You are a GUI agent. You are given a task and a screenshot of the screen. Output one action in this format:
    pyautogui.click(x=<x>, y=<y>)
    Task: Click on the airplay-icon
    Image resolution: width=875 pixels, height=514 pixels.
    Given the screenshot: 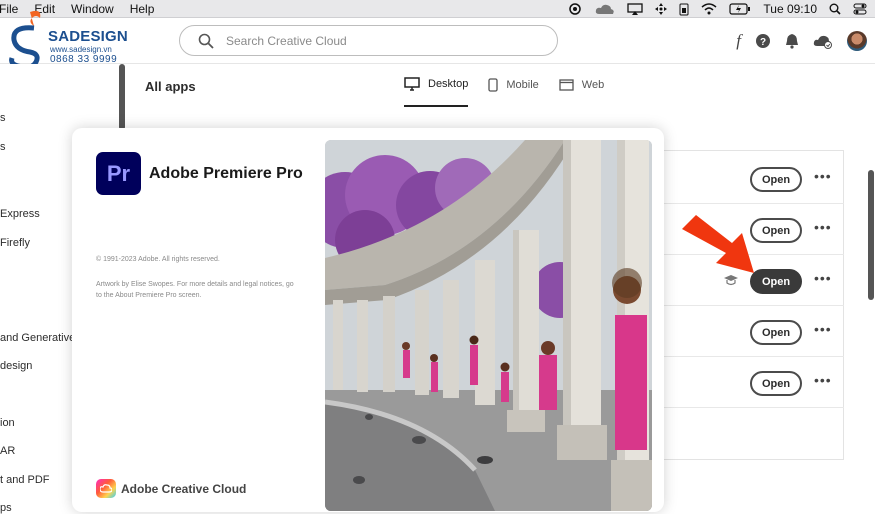 What is the action you would take?
    pyautogui.click(x=635, y=9)
    